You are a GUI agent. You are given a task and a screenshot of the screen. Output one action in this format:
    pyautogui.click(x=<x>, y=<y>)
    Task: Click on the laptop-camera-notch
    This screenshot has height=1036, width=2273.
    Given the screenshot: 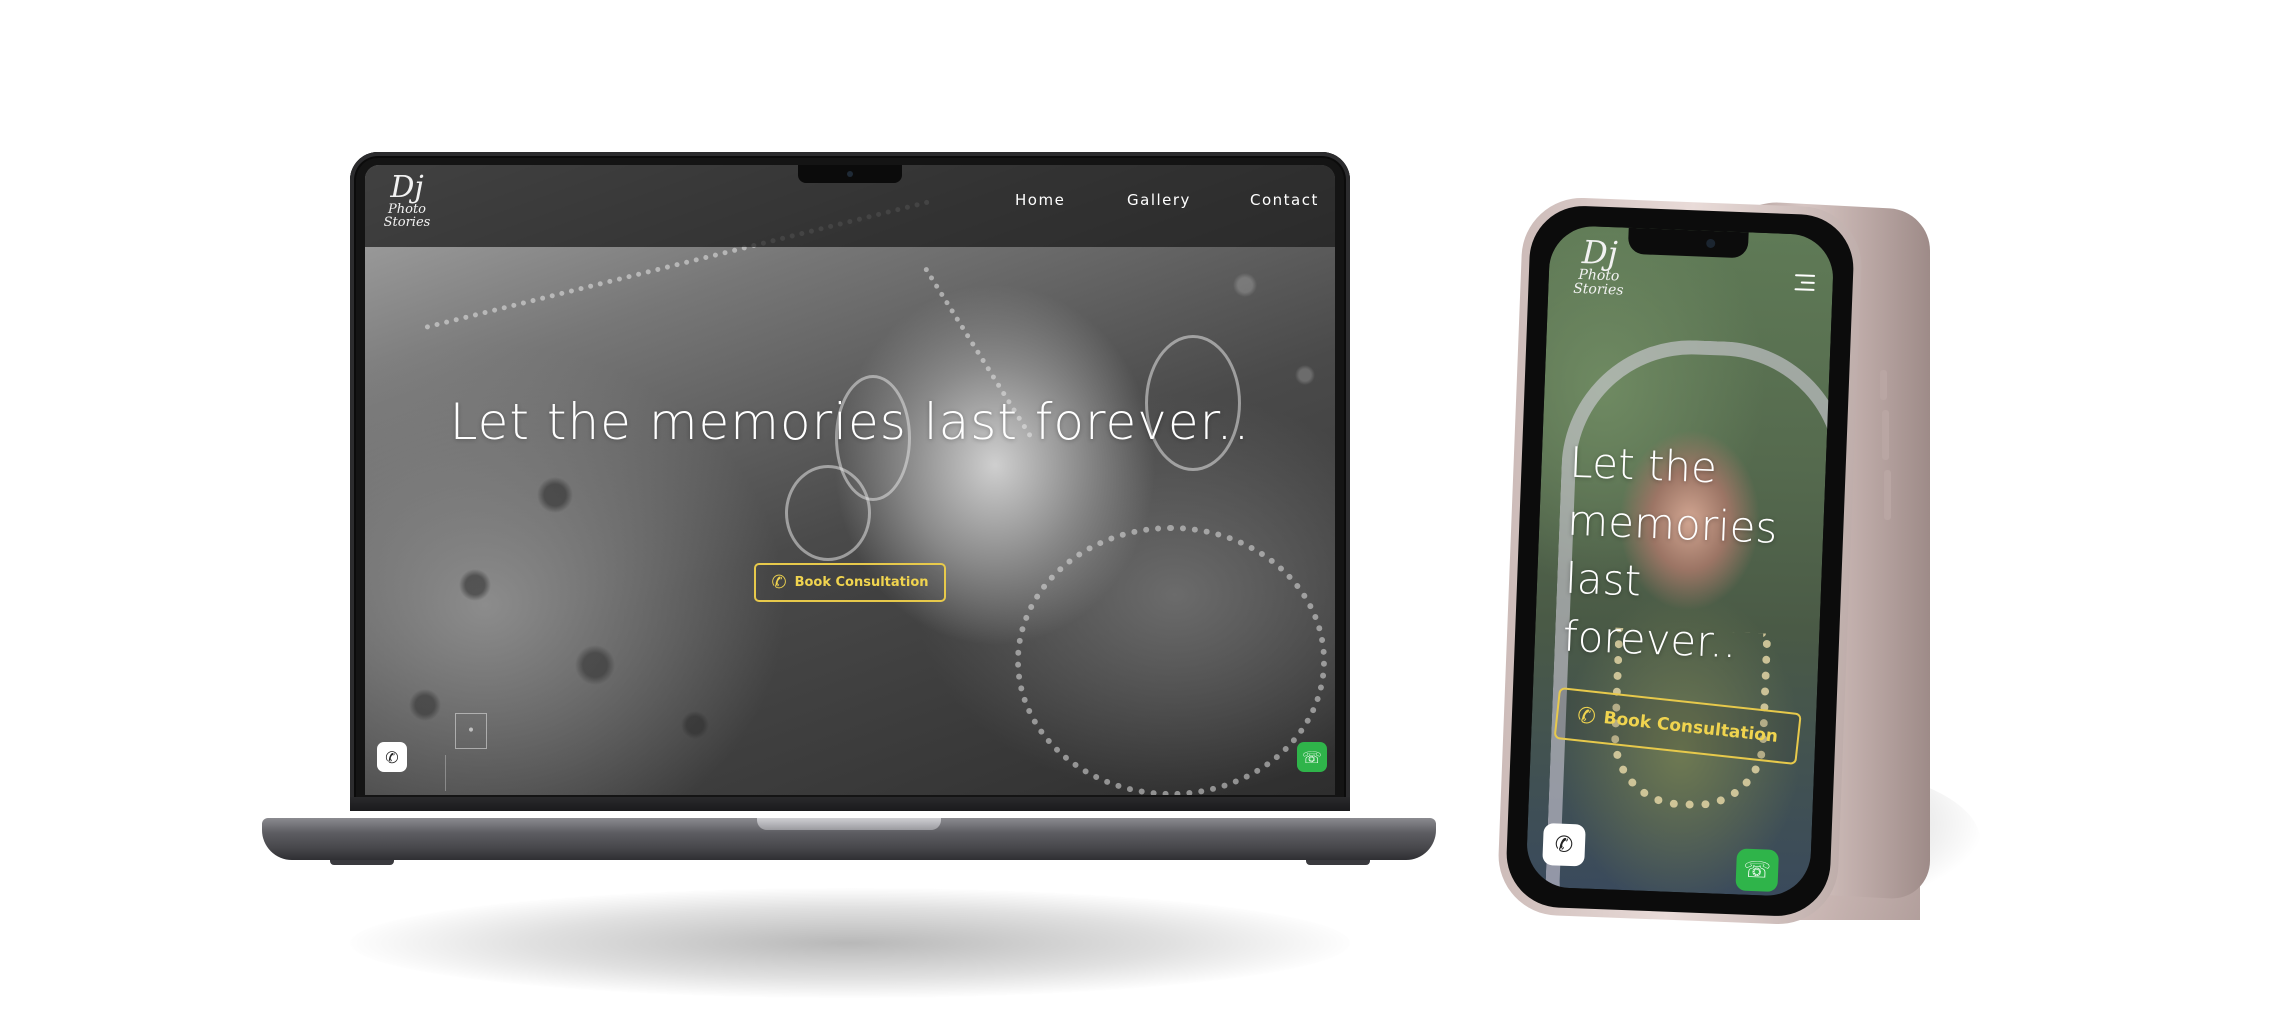 What is the action you would take?
    pyautogui.click(x=850, y=174)
    